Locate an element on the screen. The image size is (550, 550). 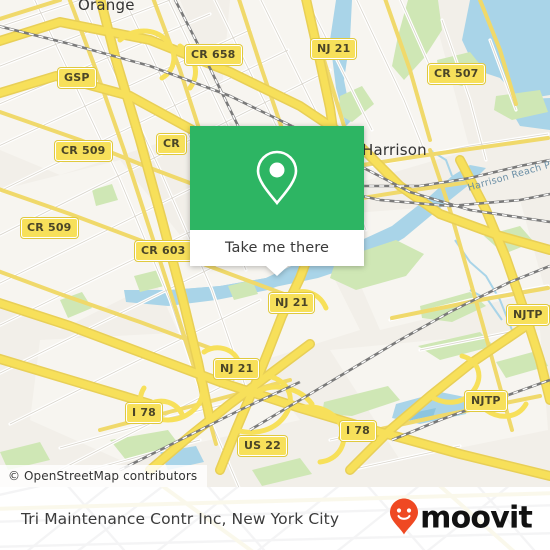
take-me-there-card: Take me there is located at coordinates (277, 201).